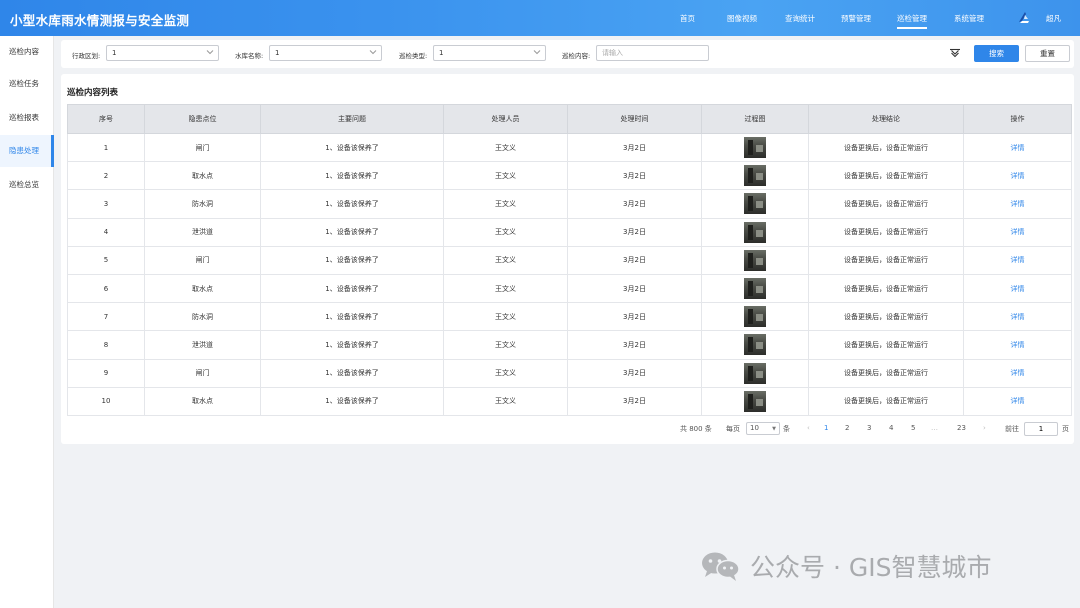 The width and height of the screenshot is (1080, 608). Describe the element at coordinates (106, 317) in the screenshot. I see `cell-no: 7` at that location.